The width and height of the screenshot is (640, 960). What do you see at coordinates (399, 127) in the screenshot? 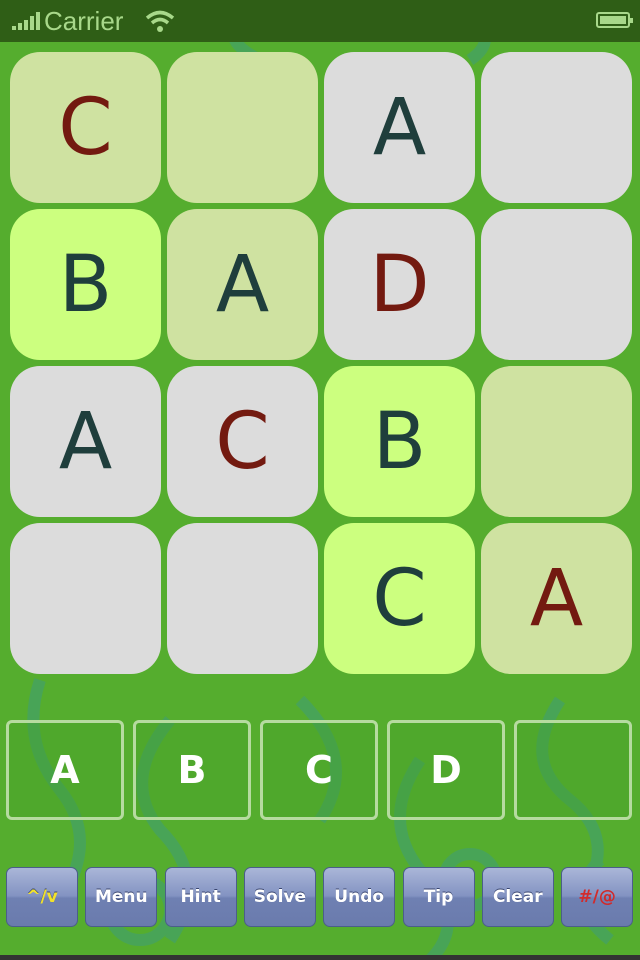
I see `grid-cell-r1-c3: A` at bounding box center [399, 127].